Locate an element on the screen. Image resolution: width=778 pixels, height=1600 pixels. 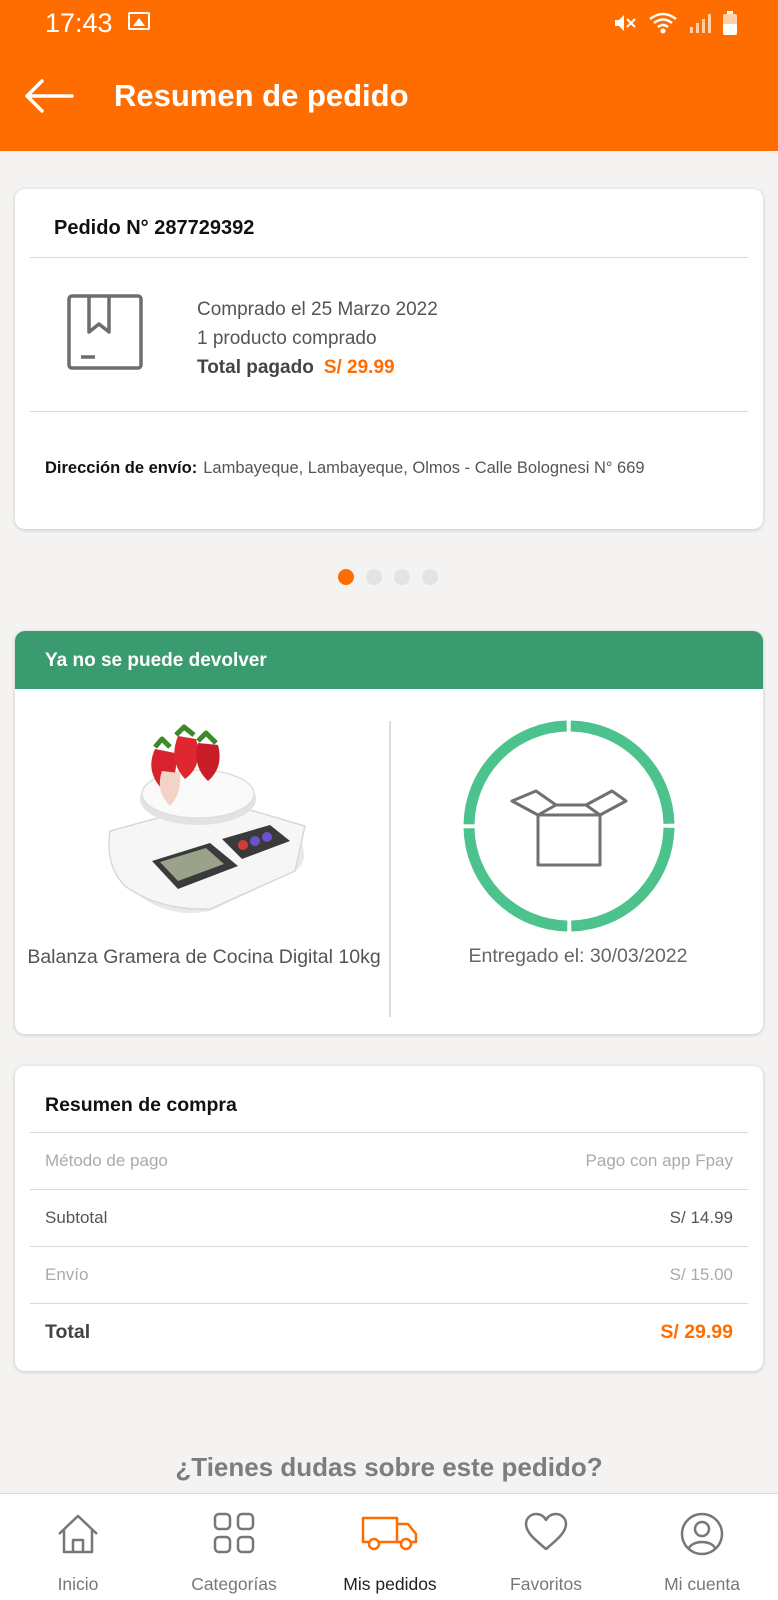
total-paid: Total pagado S/ 29.99 is located at coordinates (317, 367).